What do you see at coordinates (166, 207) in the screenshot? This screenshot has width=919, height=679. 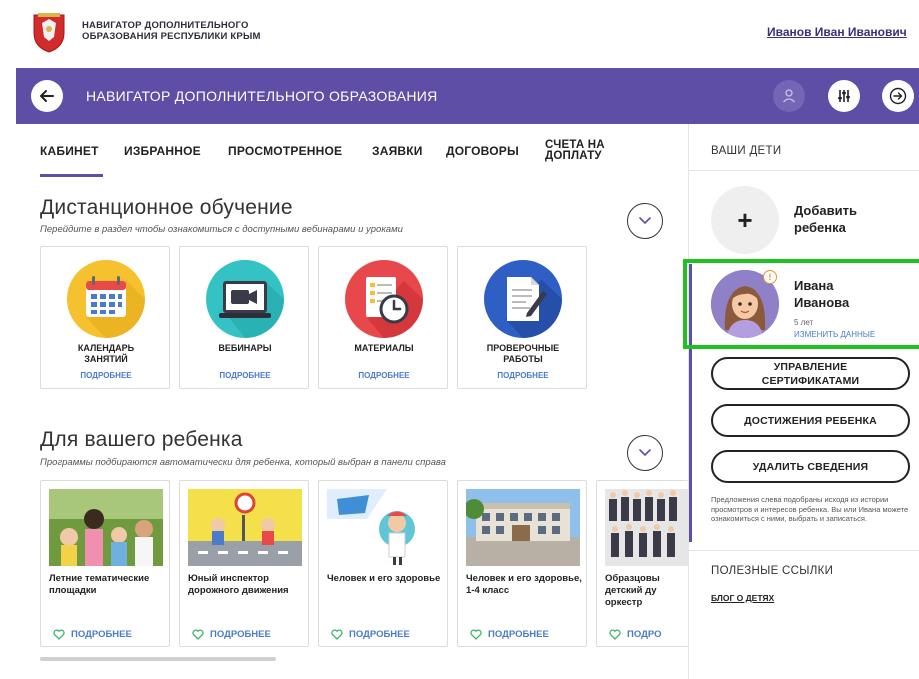 I see `distance-learning-title: Дистанционное обучение` at bounding box center [166, 207].